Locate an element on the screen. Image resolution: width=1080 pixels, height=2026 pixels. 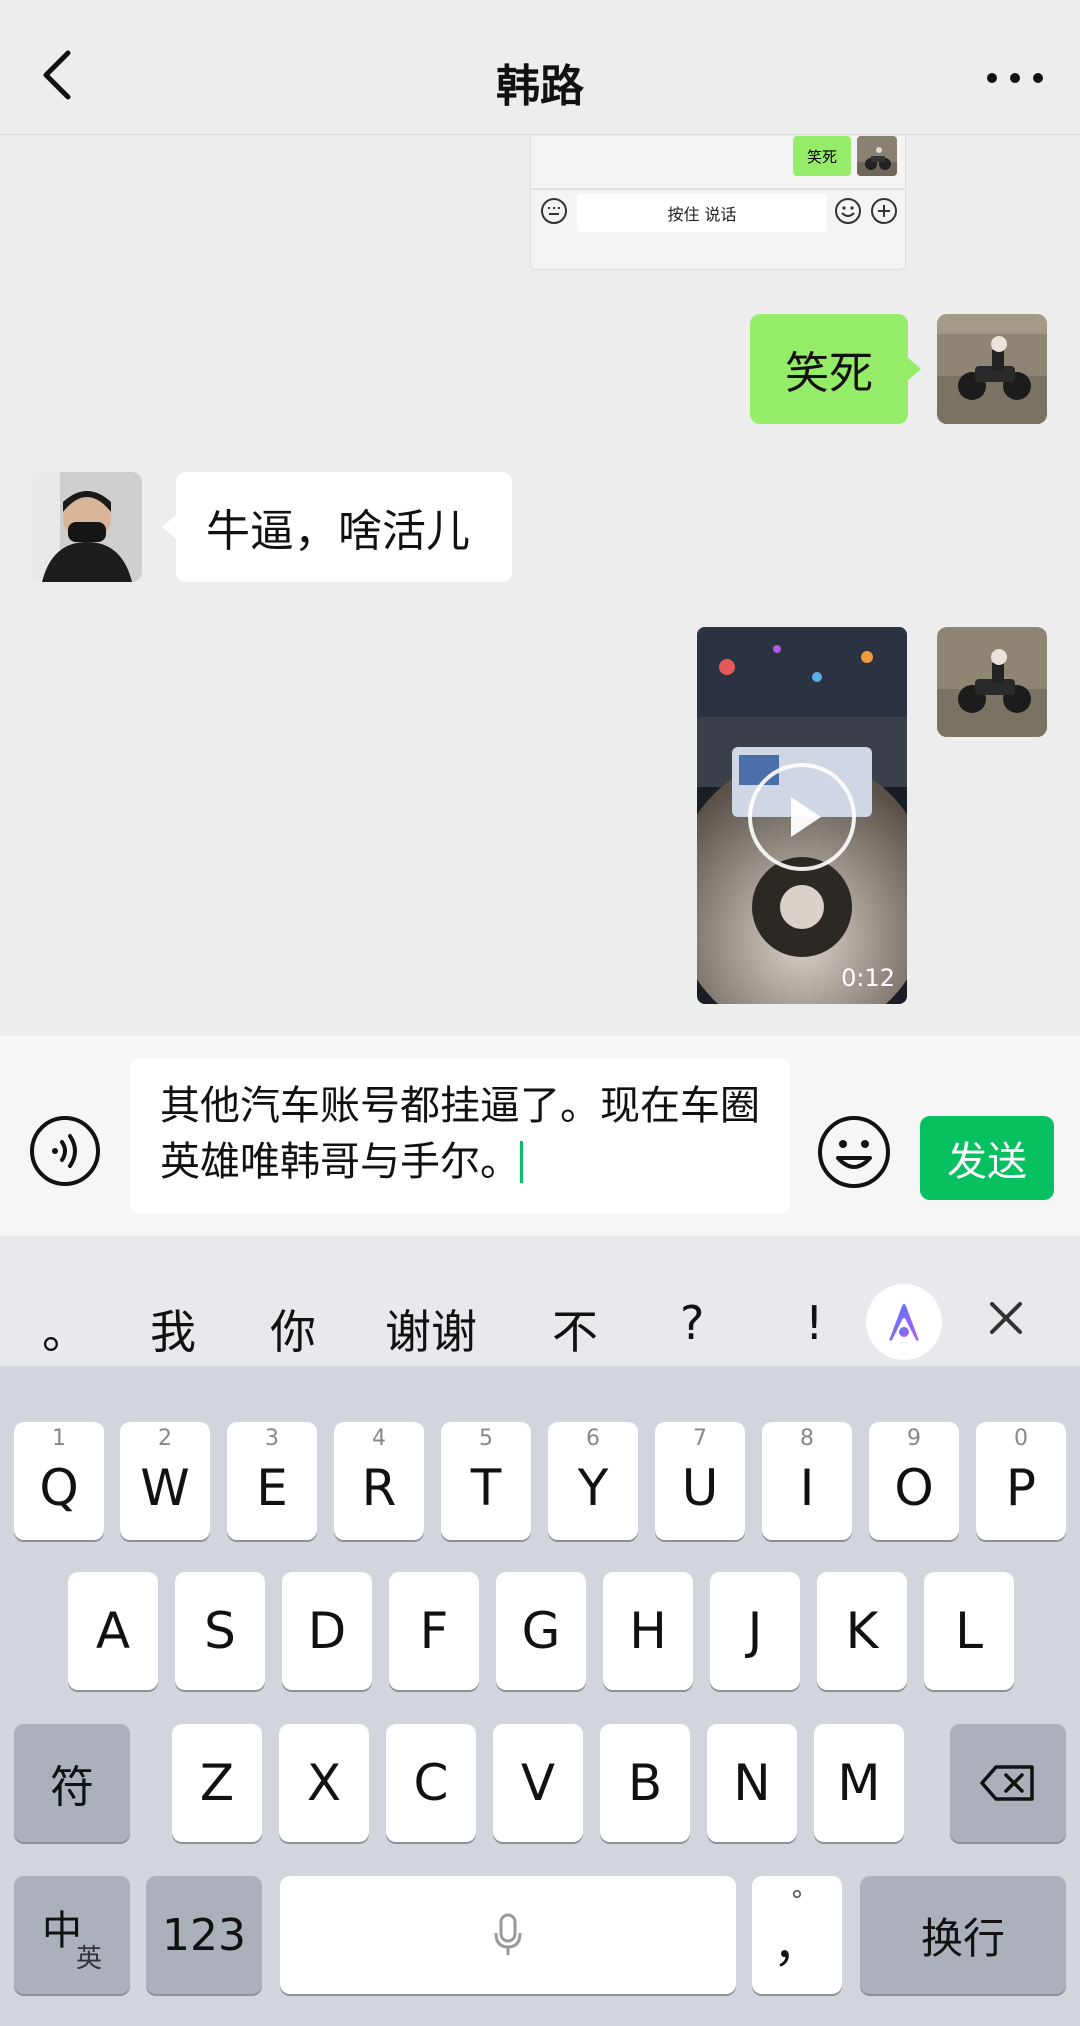
key-k: K is located at coordinates (862, 1631).